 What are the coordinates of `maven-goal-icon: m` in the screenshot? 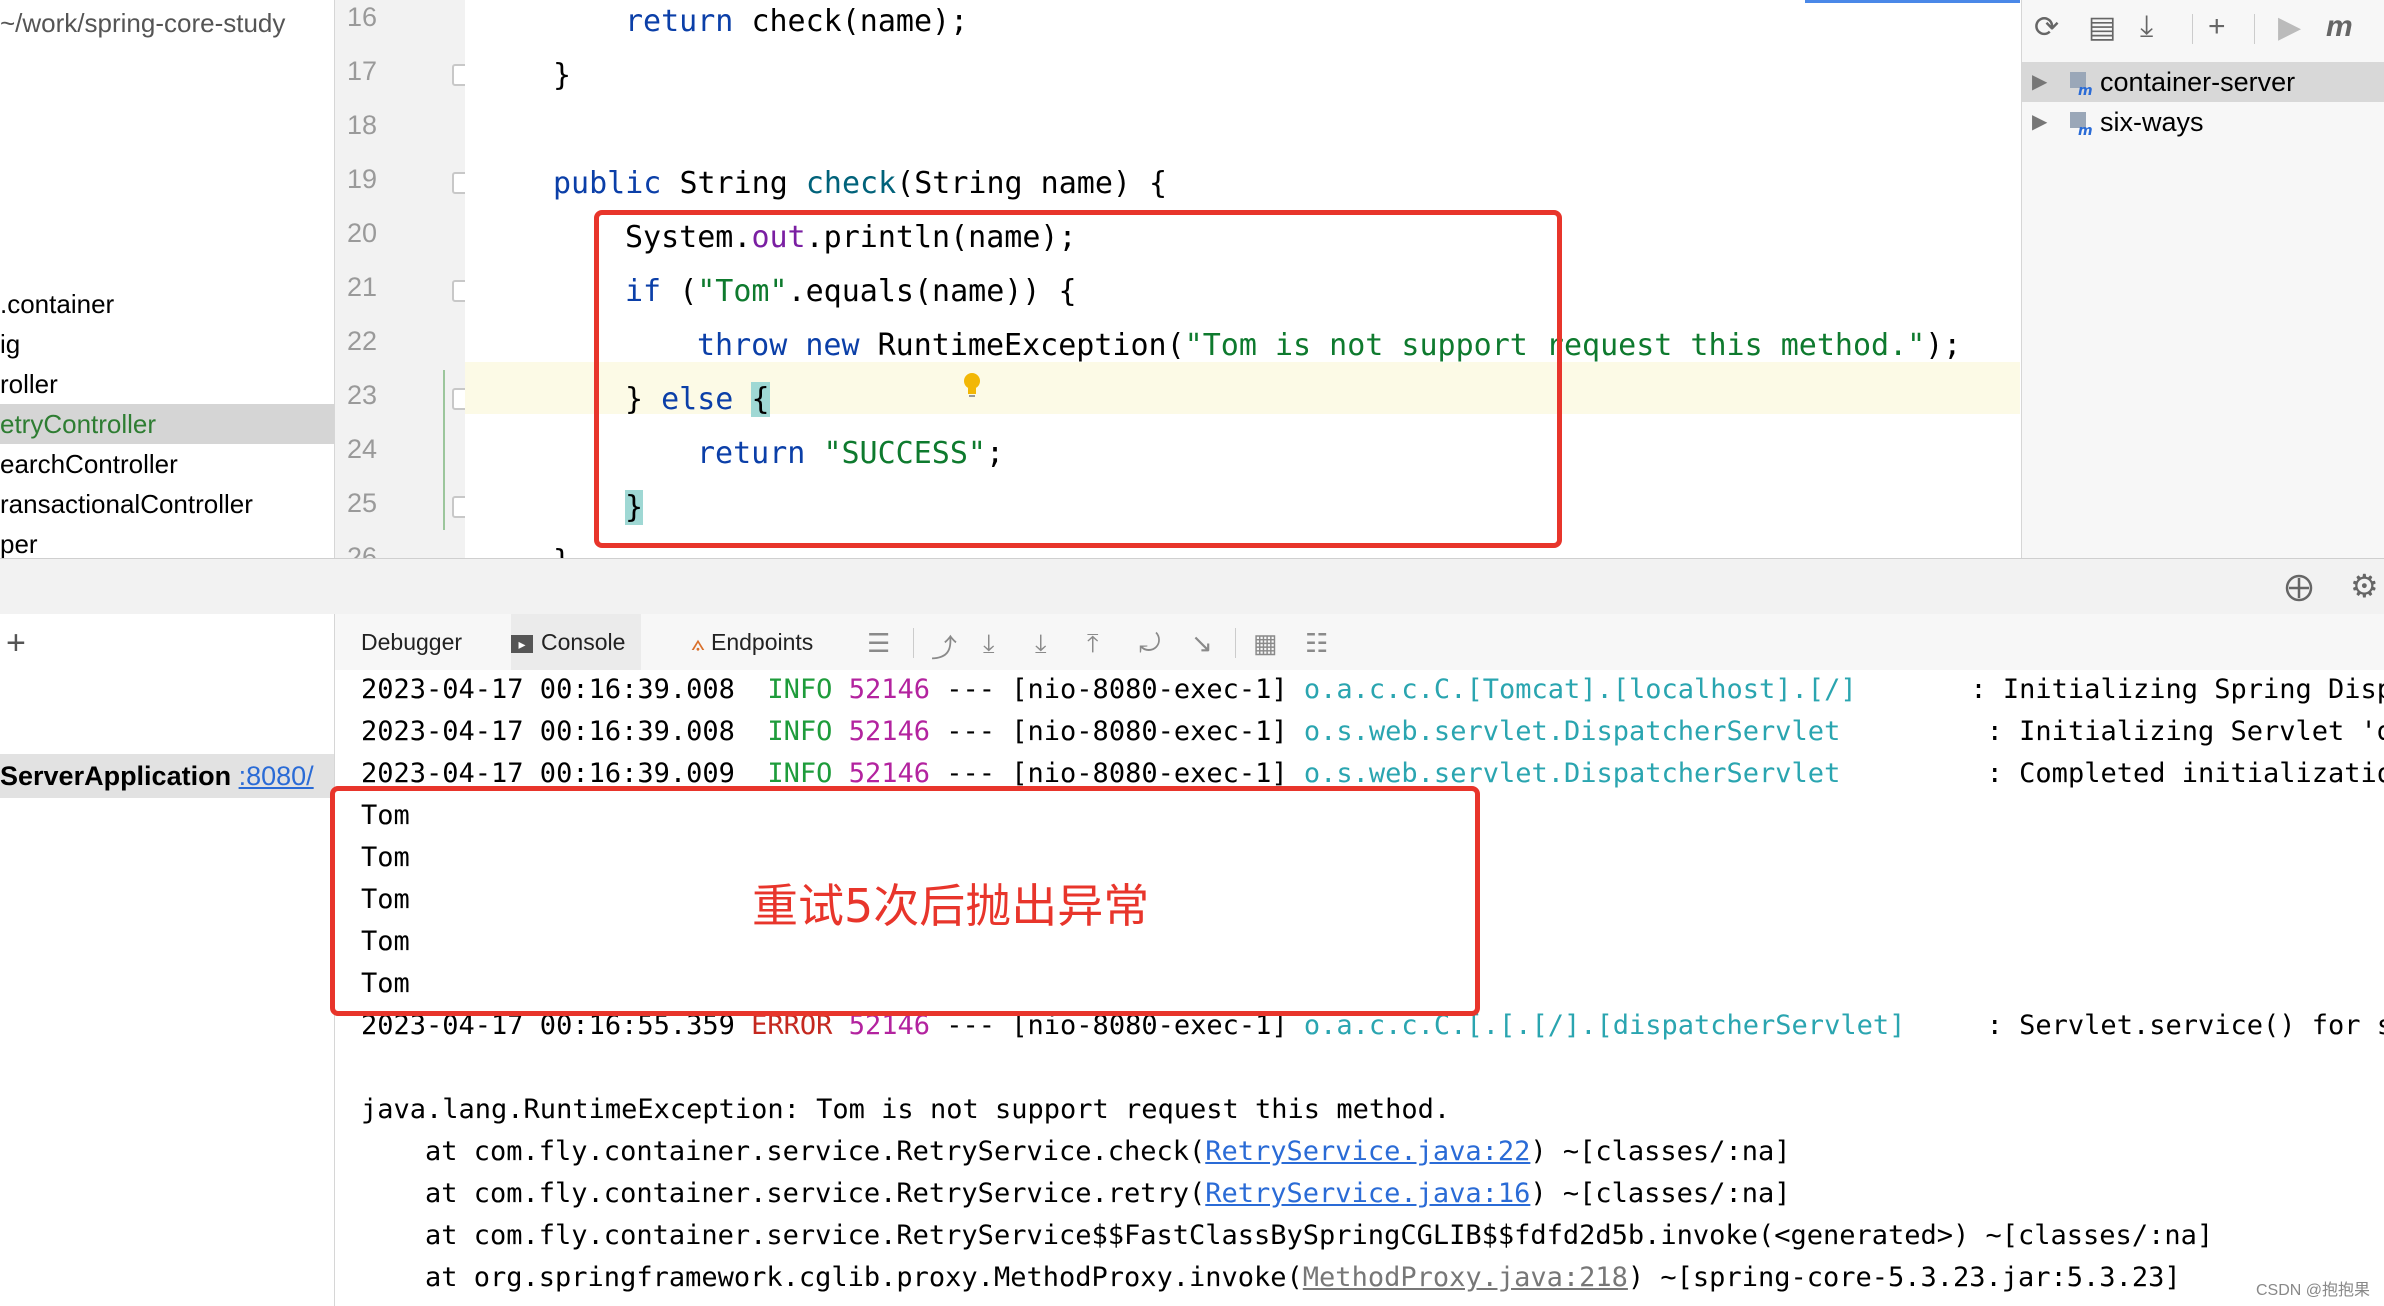 It's located at (2339, 27).